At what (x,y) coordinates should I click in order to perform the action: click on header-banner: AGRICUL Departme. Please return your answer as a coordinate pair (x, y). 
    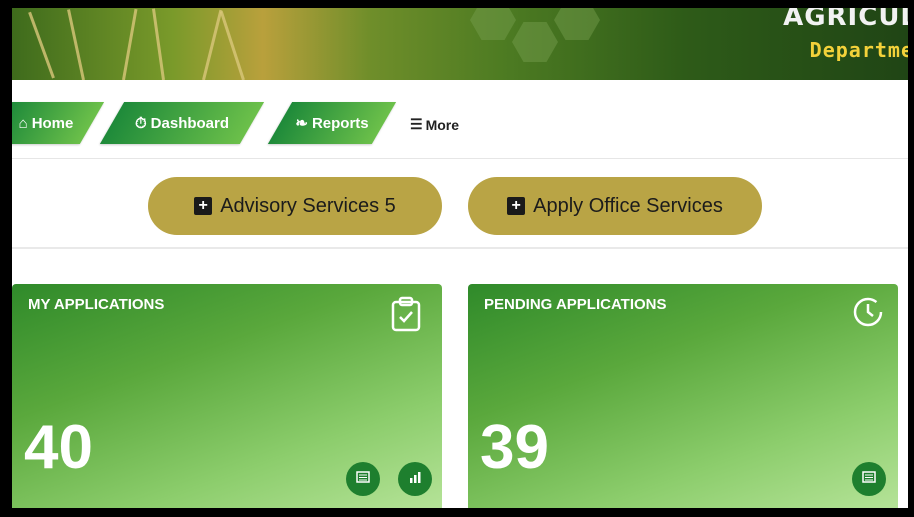
    Looking at the image, I should click on (460, 44).